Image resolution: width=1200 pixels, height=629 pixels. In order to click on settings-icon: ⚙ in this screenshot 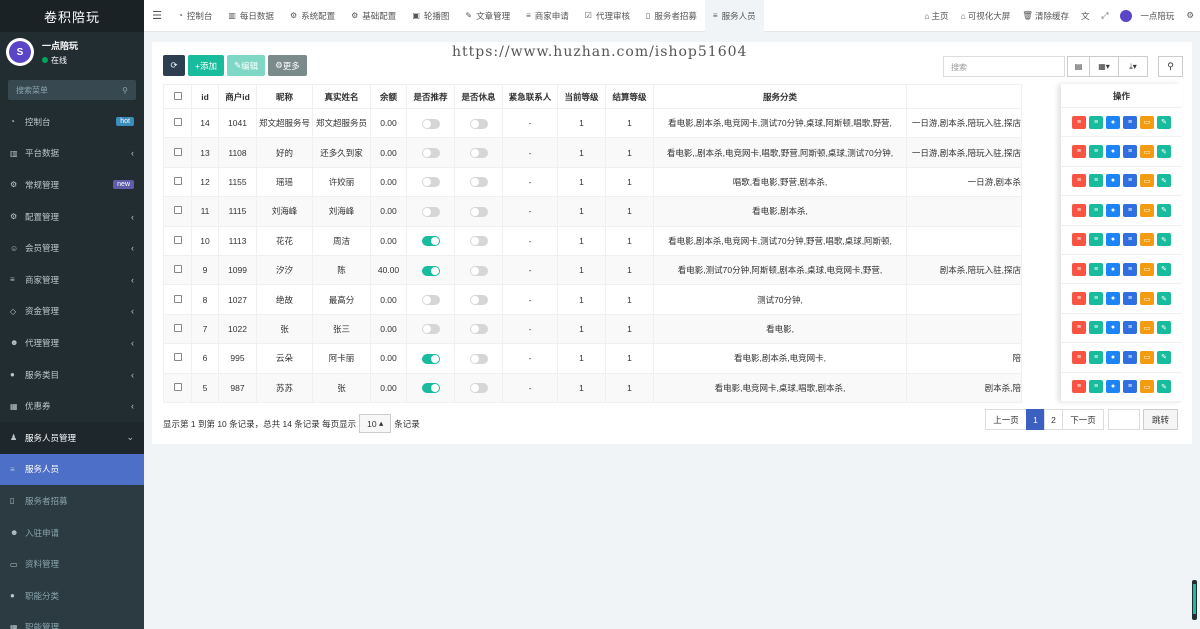, I will do `click(1190, 15)`.